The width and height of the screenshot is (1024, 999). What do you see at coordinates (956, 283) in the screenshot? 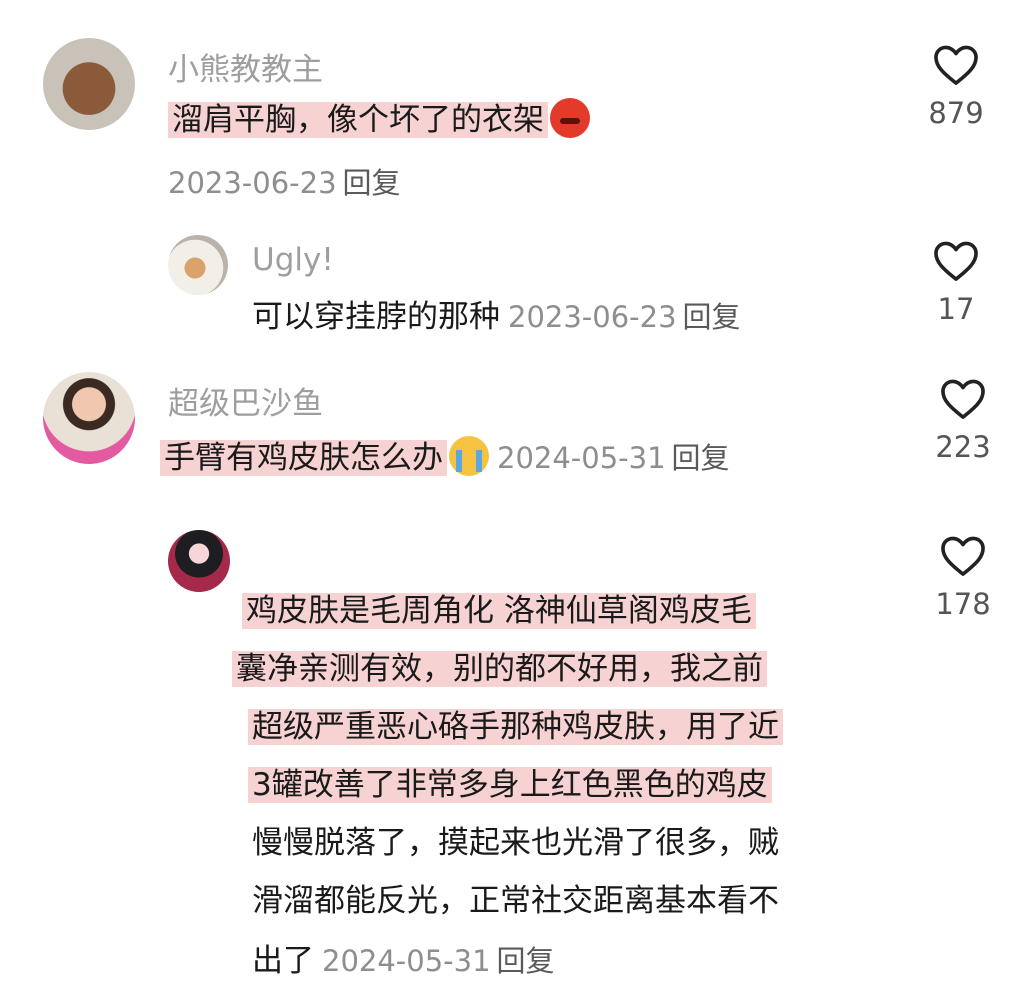
I see `like-button: 17` at bounding box center [956, 283].